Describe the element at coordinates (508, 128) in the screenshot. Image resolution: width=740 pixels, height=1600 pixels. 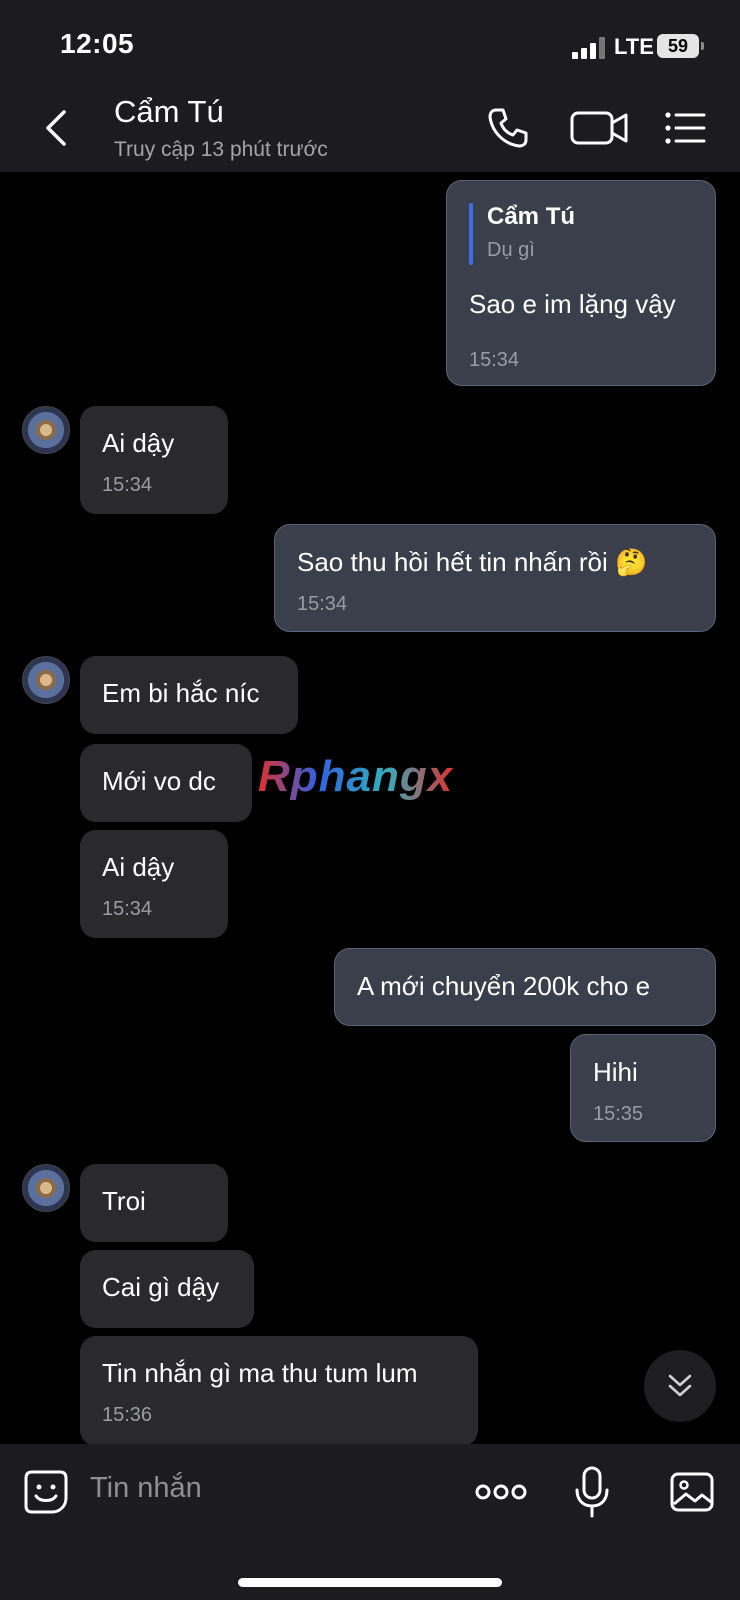
I see `phone-icon` at that location.